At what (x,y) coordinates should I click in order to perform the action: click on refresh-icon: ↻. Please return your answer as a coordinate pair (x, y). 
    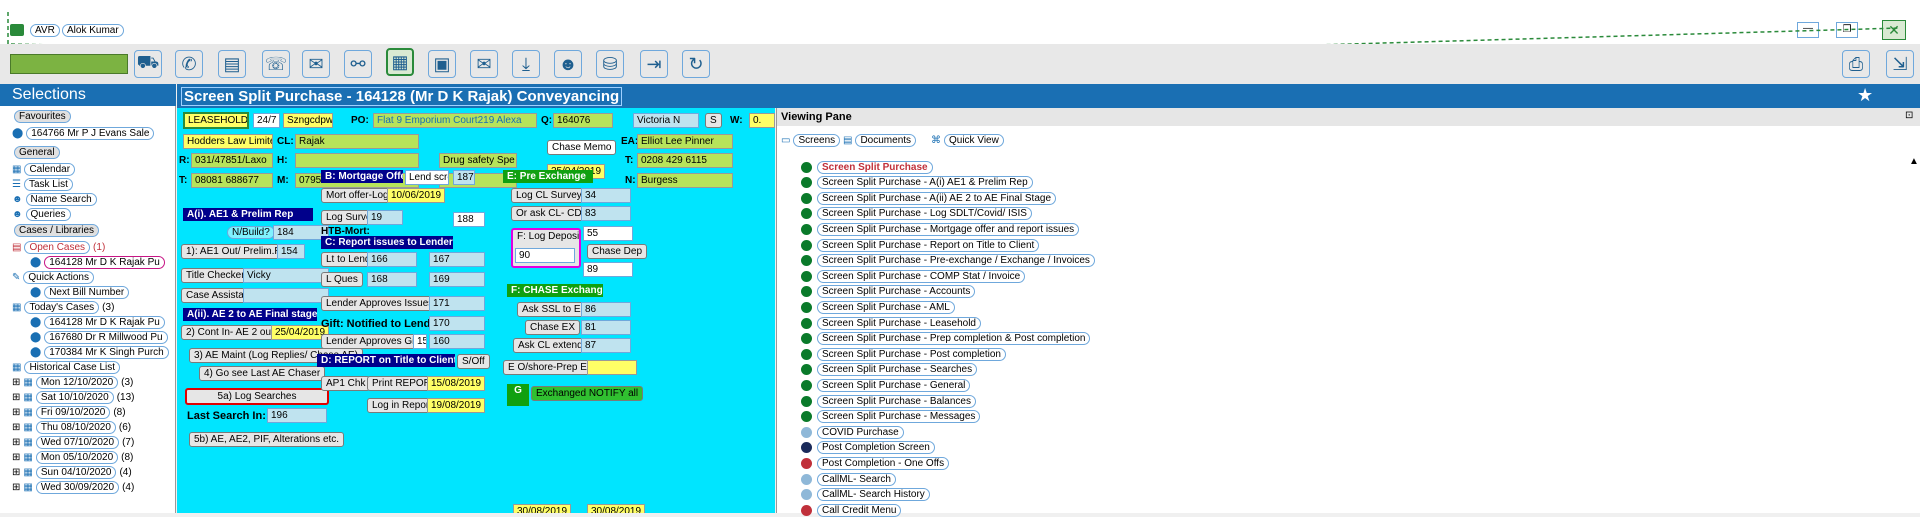
    Looking at the image, I should click on (696, 64).